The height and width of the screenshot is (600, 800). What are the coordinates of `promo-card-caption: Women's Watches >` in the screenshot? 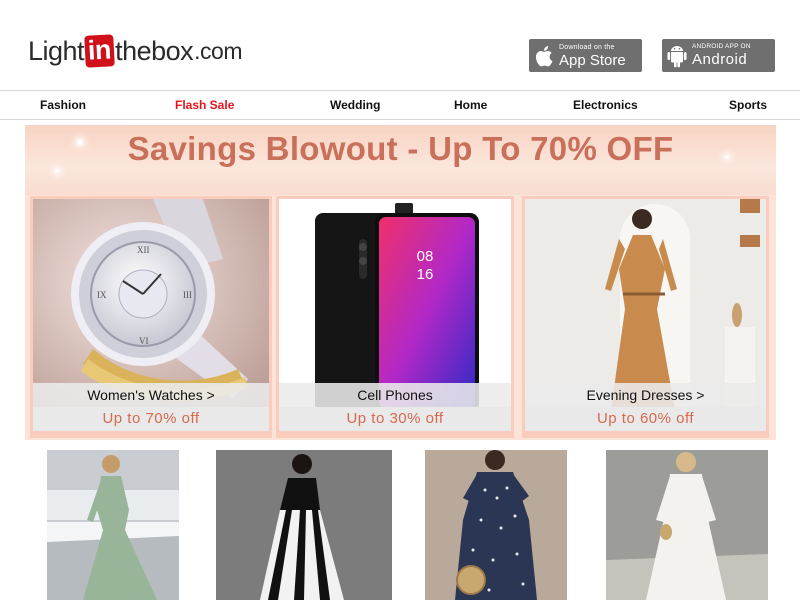 It's located at (151, 395).